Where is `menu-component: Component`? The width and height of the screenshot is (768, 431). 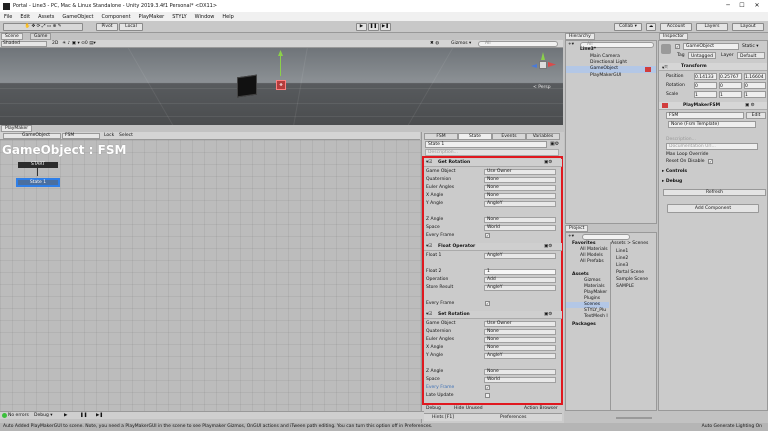
menu-component: Component is located at coordinates (116, 17).